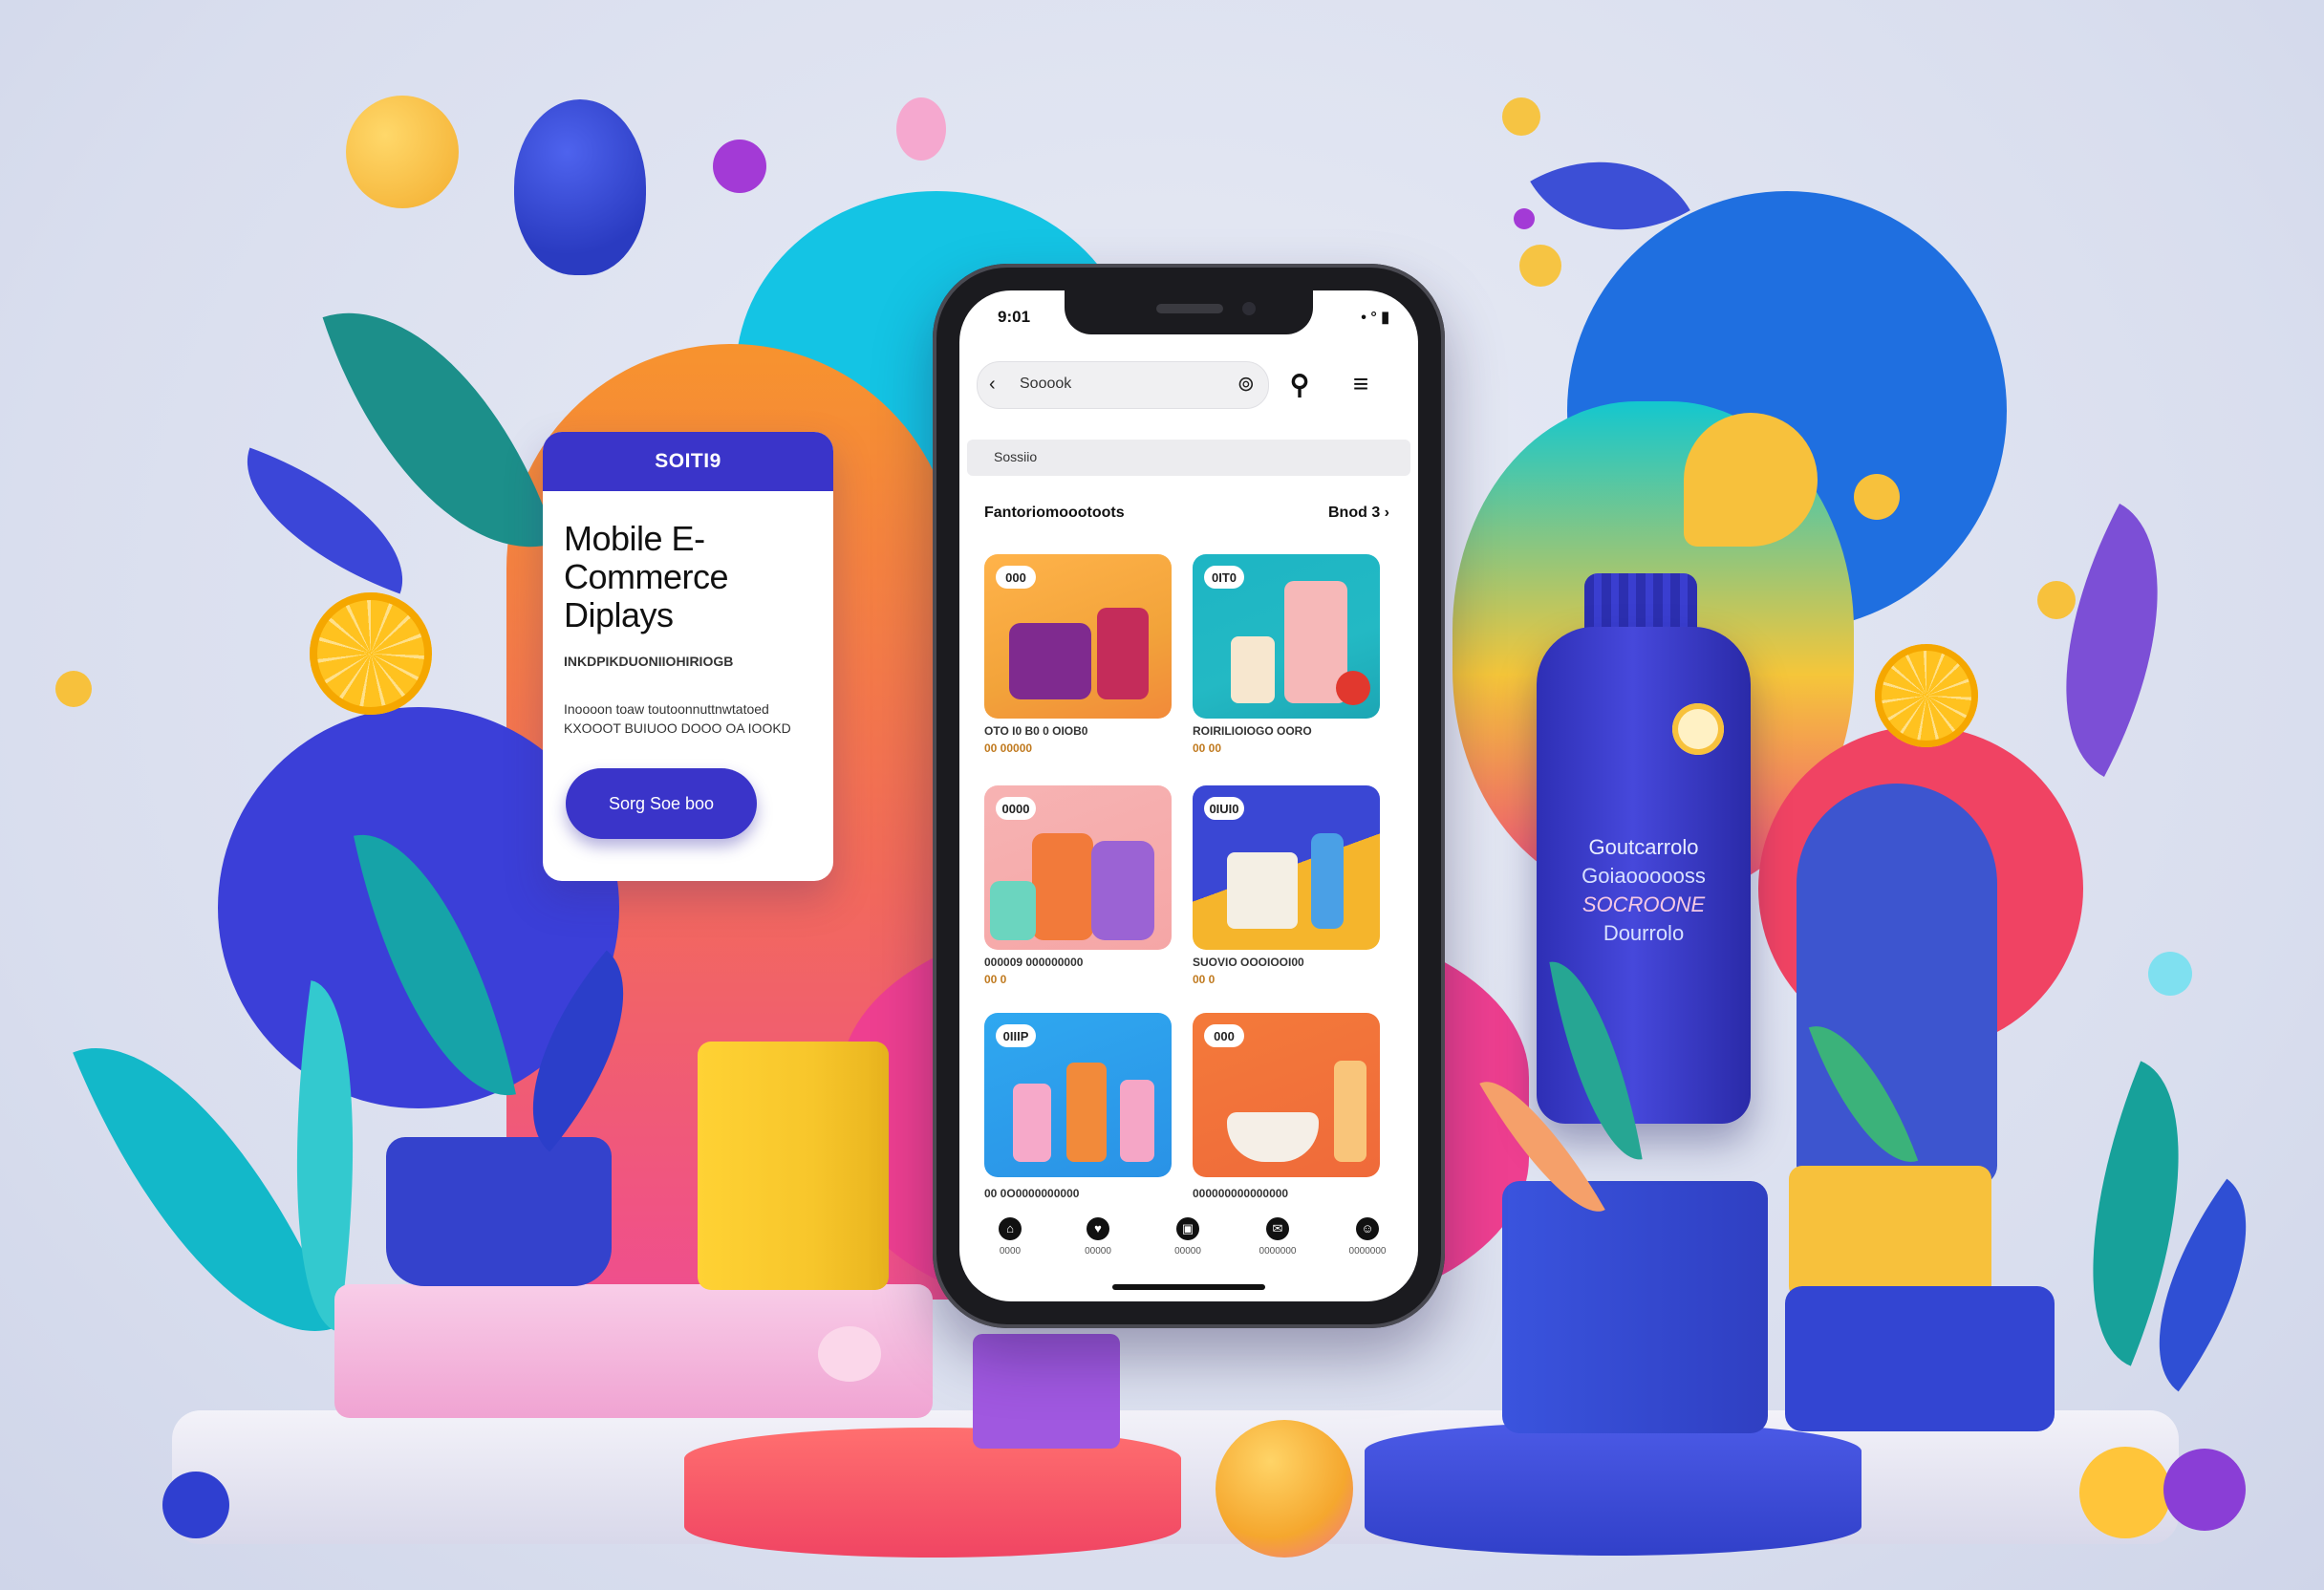  What do you see at coordinates (499, 1211) in the screenshot?
I see `blue-planter` at bounding box center [499, 1211].